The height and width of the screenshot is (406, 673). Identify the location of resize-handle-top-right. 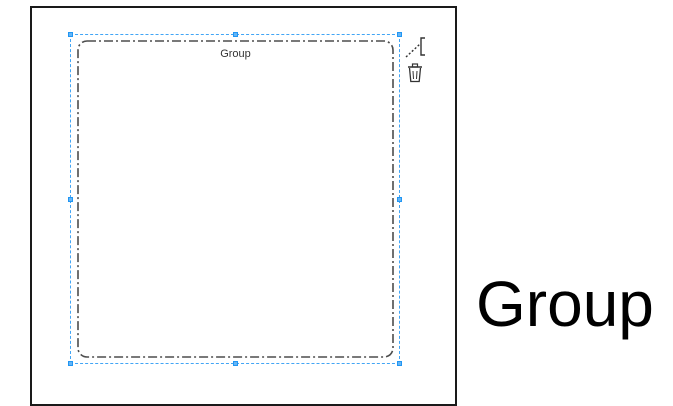
(399, 34).